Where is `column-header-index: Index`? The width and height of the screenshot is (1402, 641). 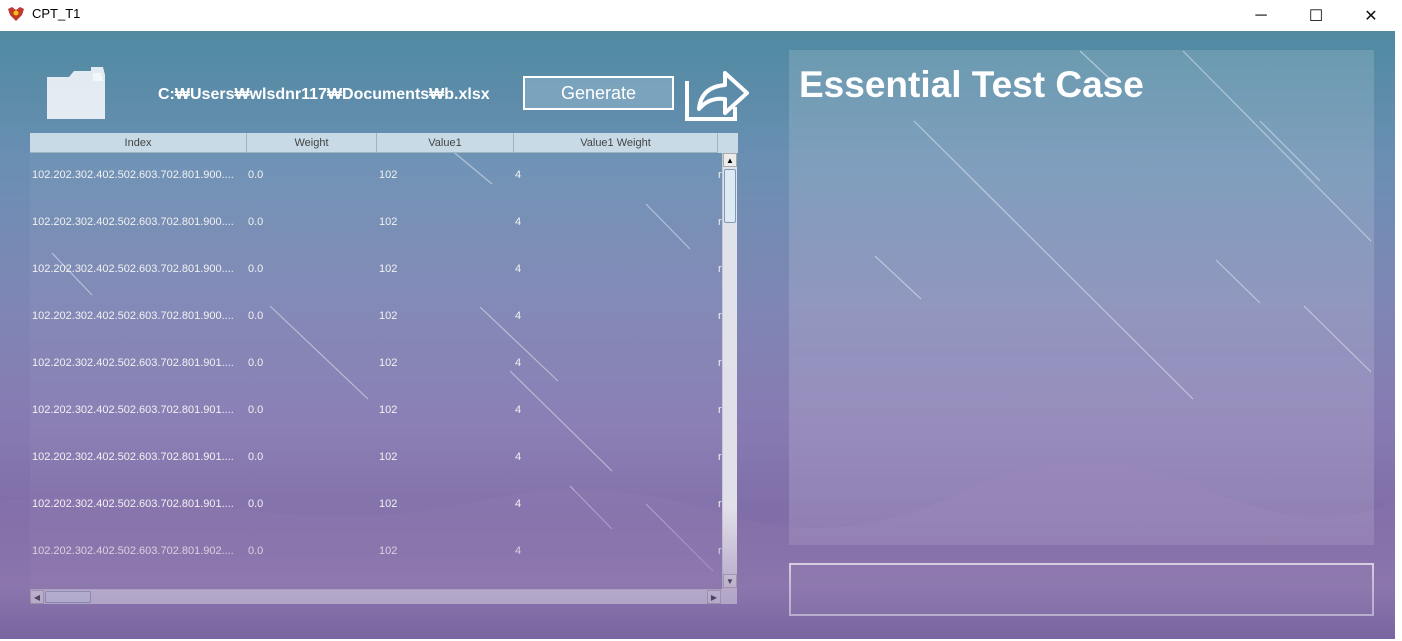 column-header-index: Index is located at coordinates (138, 143).